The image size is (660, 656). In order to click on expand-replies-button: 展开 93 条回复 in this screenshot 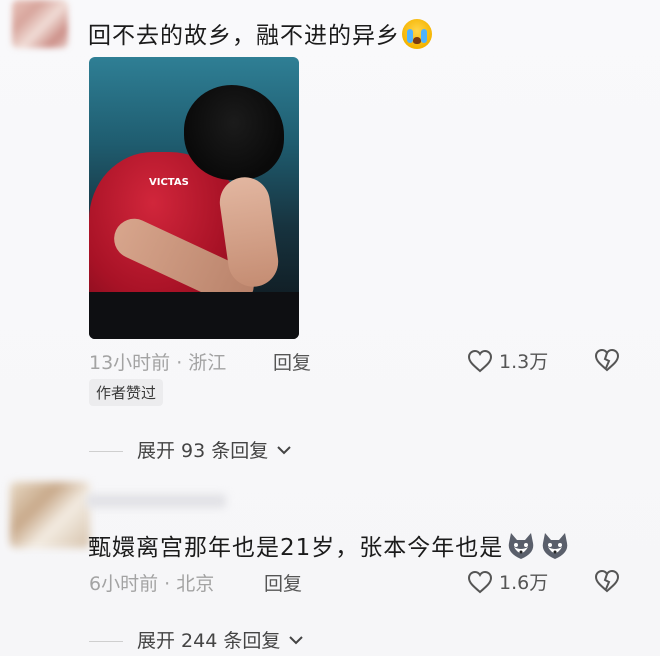, I will do `click(190, 449)`.